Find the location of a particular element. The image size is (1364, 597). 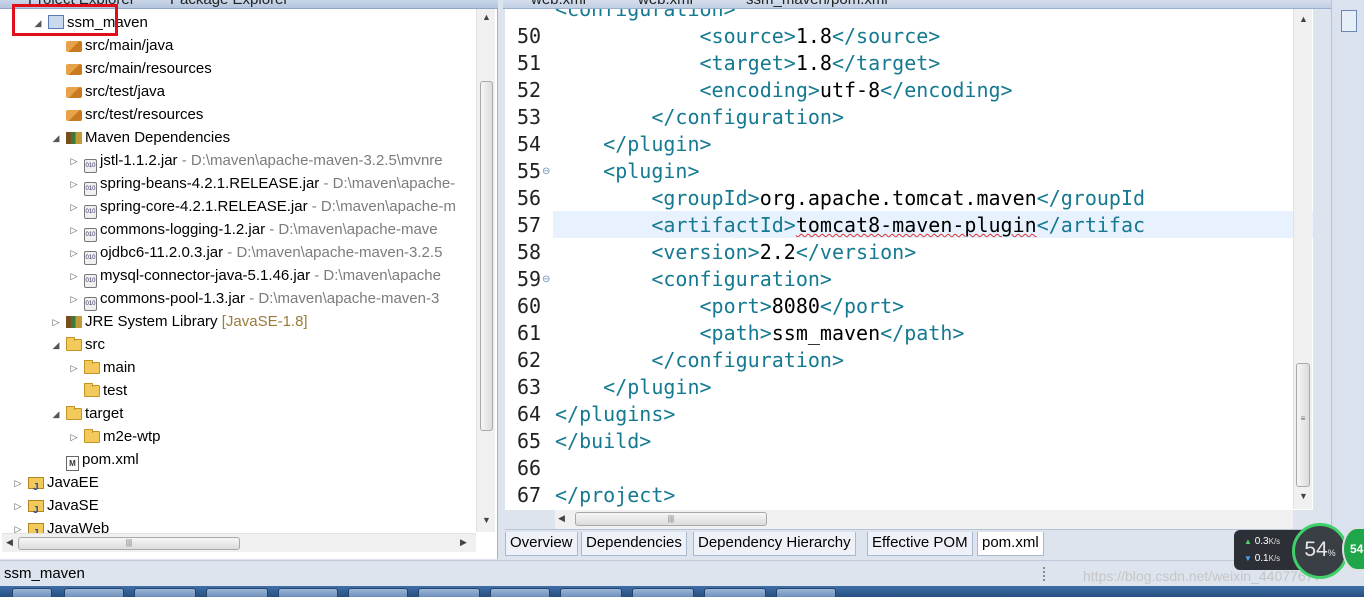

tab-dependency-hierarchy: Dependency Hierarchy is located at coordinates (774, 544).